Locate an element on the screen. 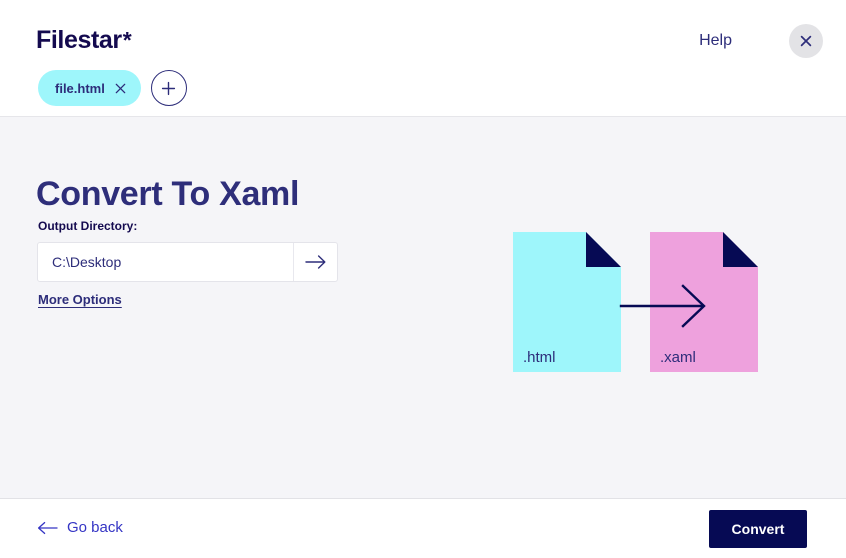 The height and width of the screenshot is (558, 846). conversion-illustration: .html .xaml is located at coordinates (640, 307).